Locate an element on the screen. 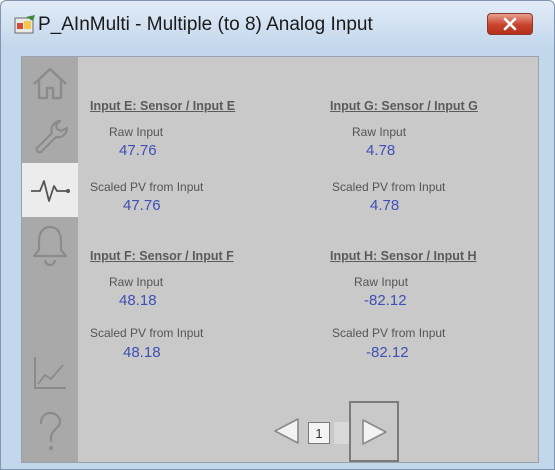 The image size is (555, 470). home-icon is located at coordinates (50, 83).